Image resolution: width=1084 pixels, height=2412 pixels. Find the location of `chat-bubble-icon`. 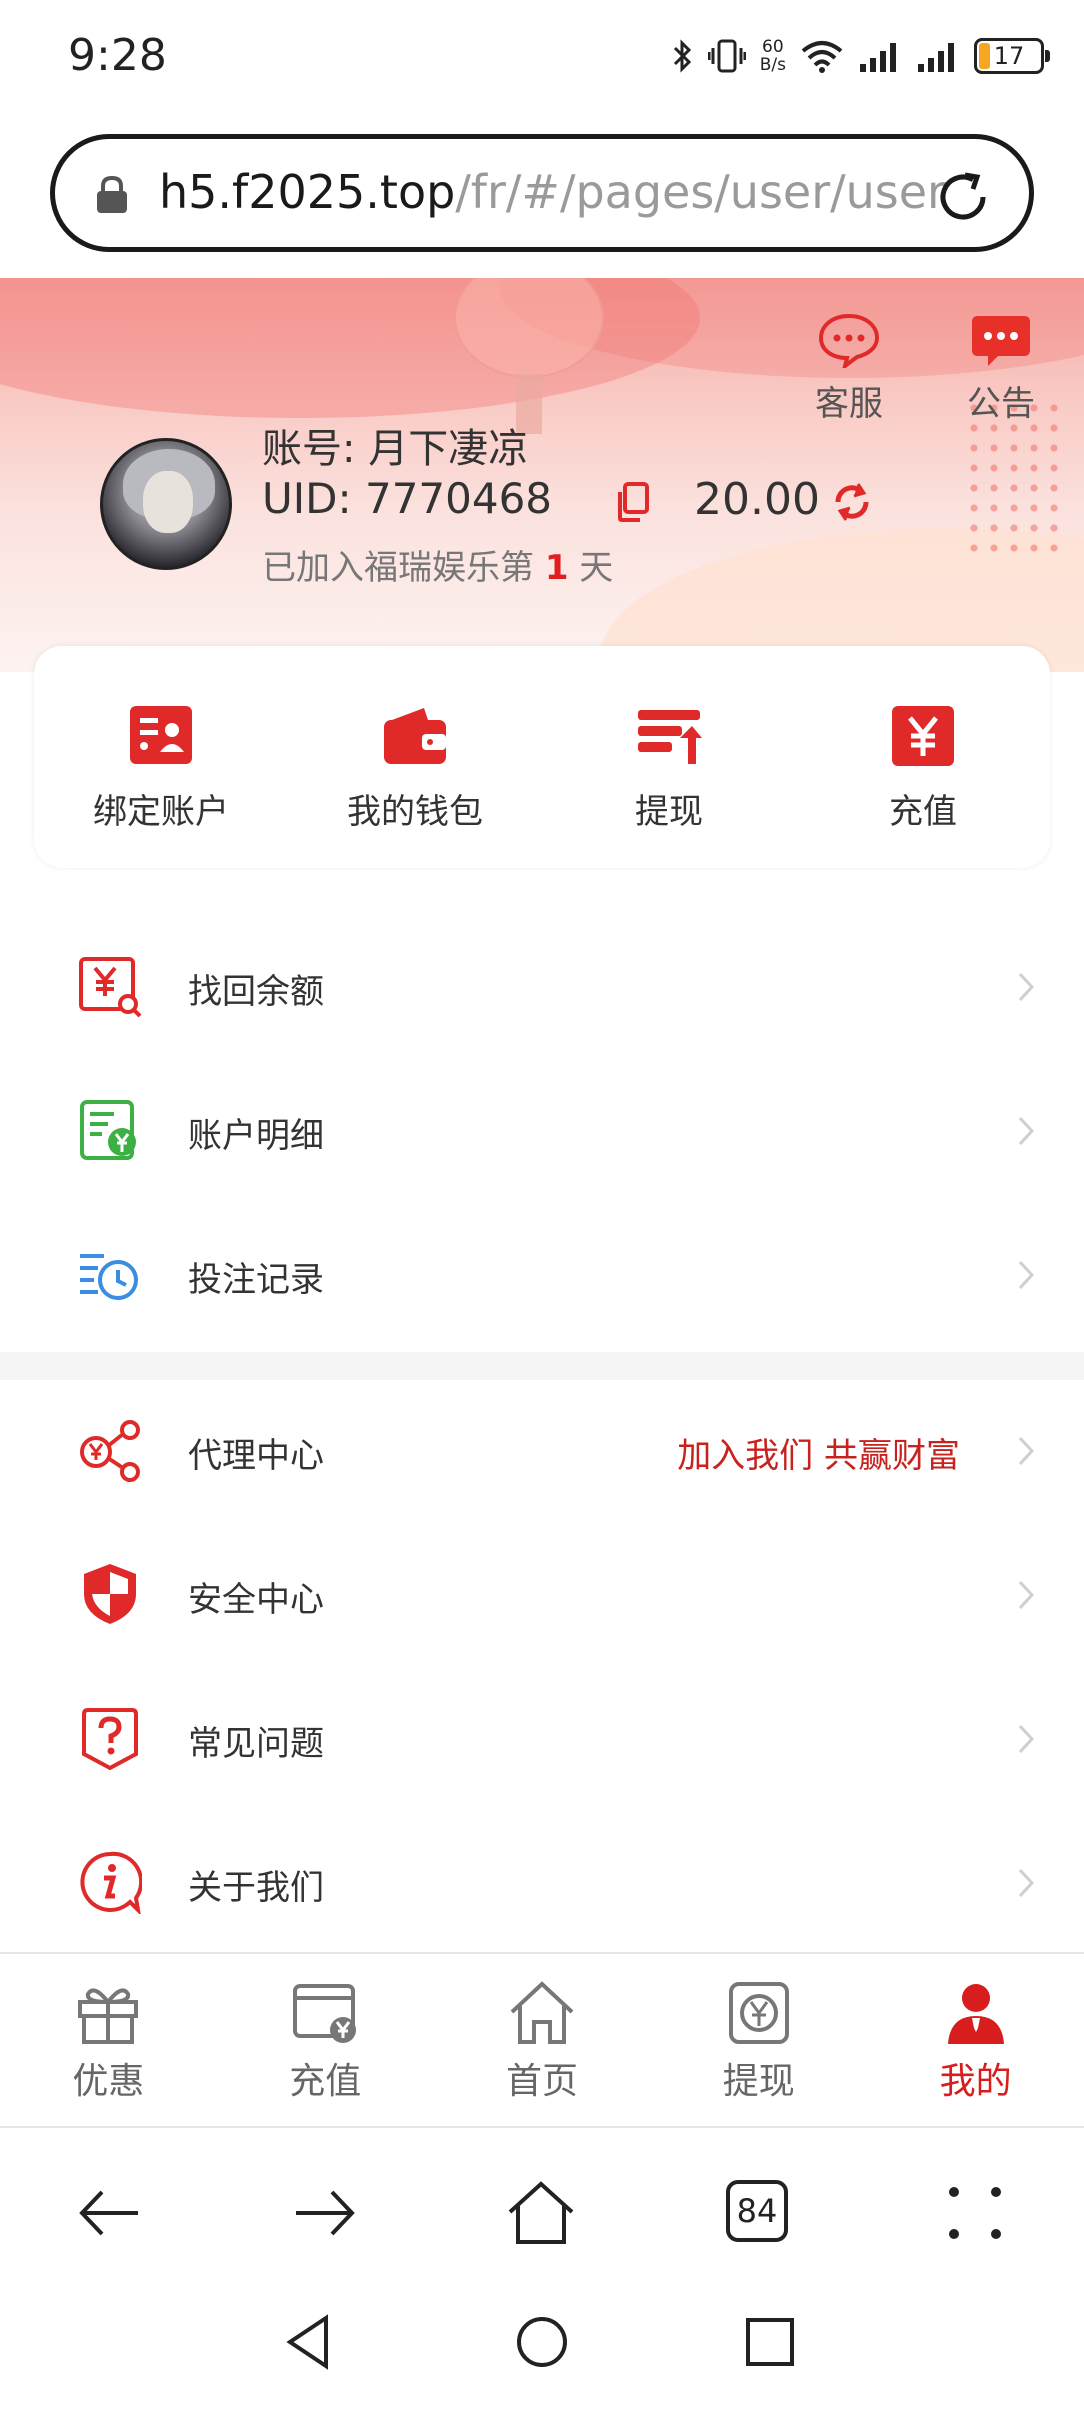

chat-bubble-icon is located at coordinates (849, 342).